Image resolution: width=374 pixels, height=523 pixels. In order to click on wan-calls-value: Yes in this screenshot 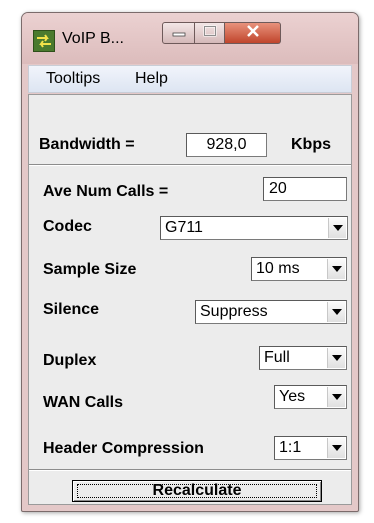, I will do `click(292, 396)`.